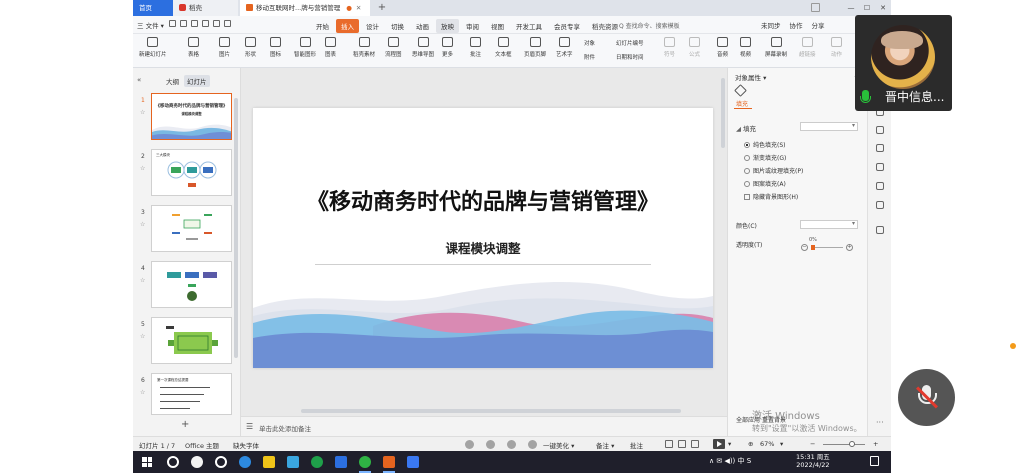 This screenshot has height=473, width=1024. I want to click on mute-microphone-button, so click(926, 397).